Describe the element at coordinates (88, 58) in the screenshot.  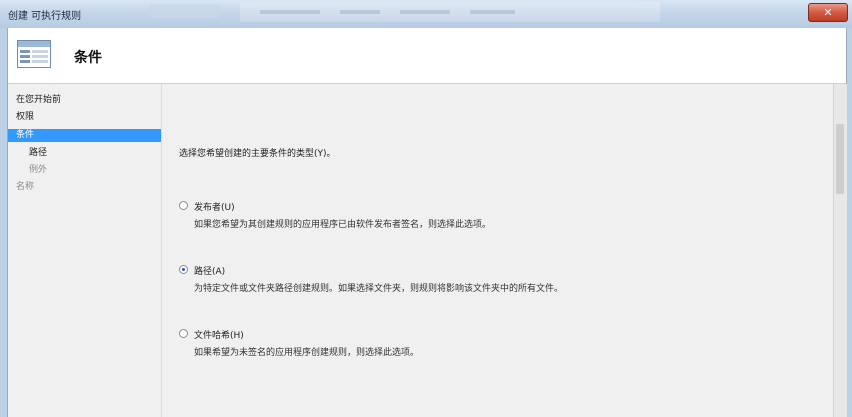
I see `page-title: 条件` at that location.